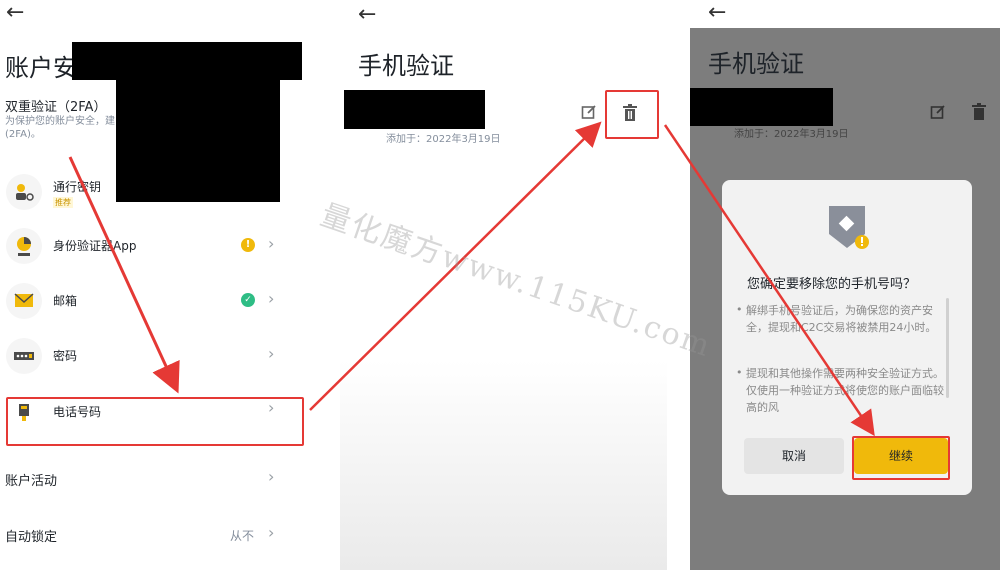 The image size is (1000, 570). Describe the element at coordinates (769, 280) in the screenshot. I see `arrow-to-continue-button` at that location.